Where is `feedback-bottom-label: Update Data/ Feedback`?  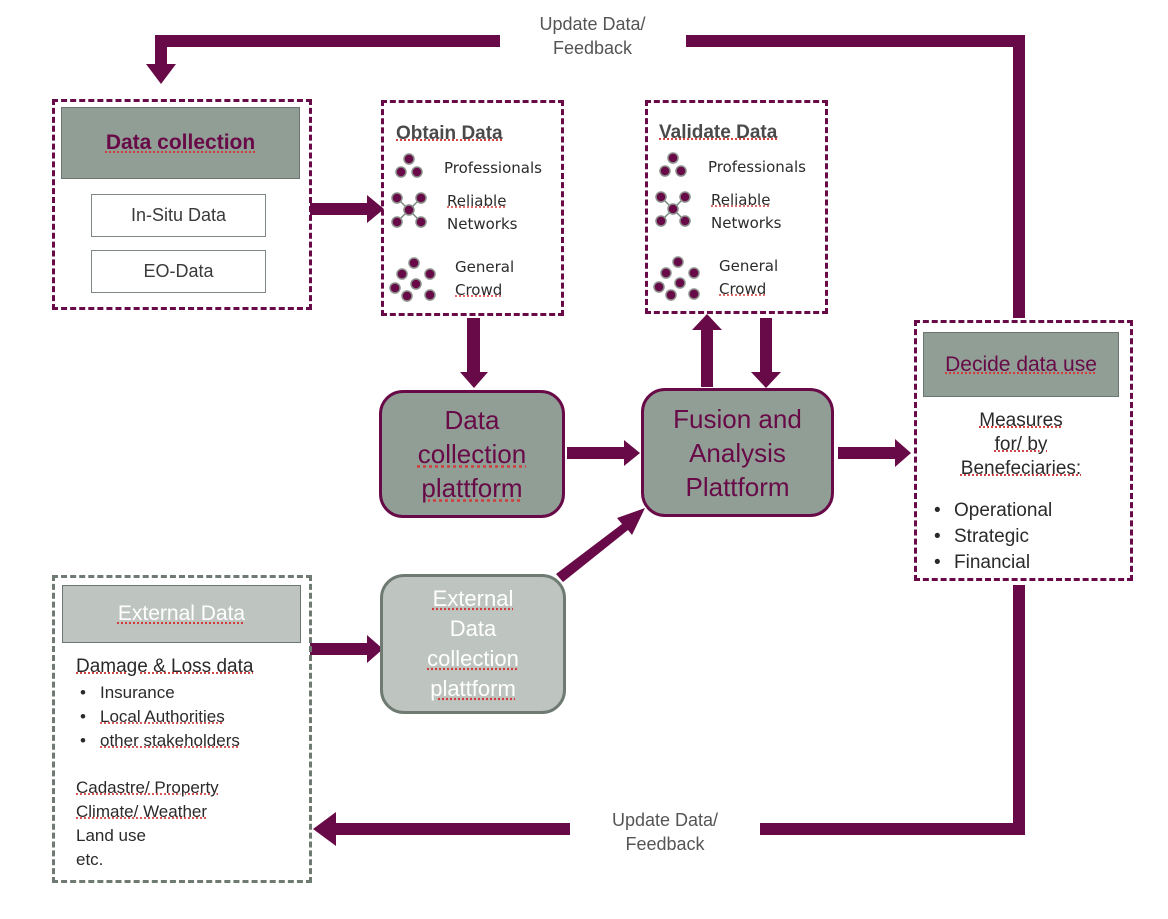 feedback-bottom-label: Update Data/ Feedback is located at coordinates (665, 832).